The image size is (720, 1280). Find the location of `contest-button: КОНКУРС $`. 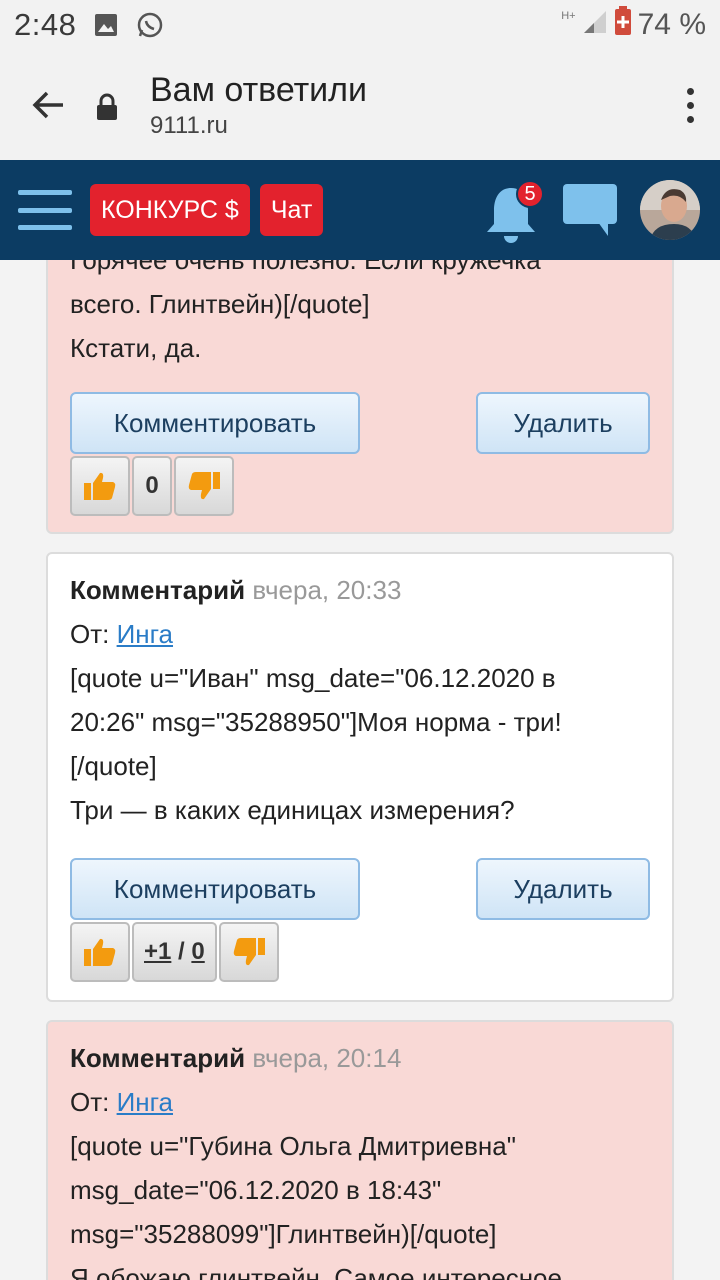

contest-button: КОНКУРС $ is located at coordinates (170, 210).